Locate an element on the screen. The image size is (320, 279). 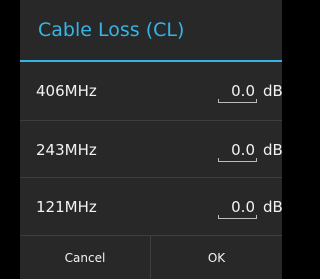
cable-loss-121-input is located at coordinates (237, 207).